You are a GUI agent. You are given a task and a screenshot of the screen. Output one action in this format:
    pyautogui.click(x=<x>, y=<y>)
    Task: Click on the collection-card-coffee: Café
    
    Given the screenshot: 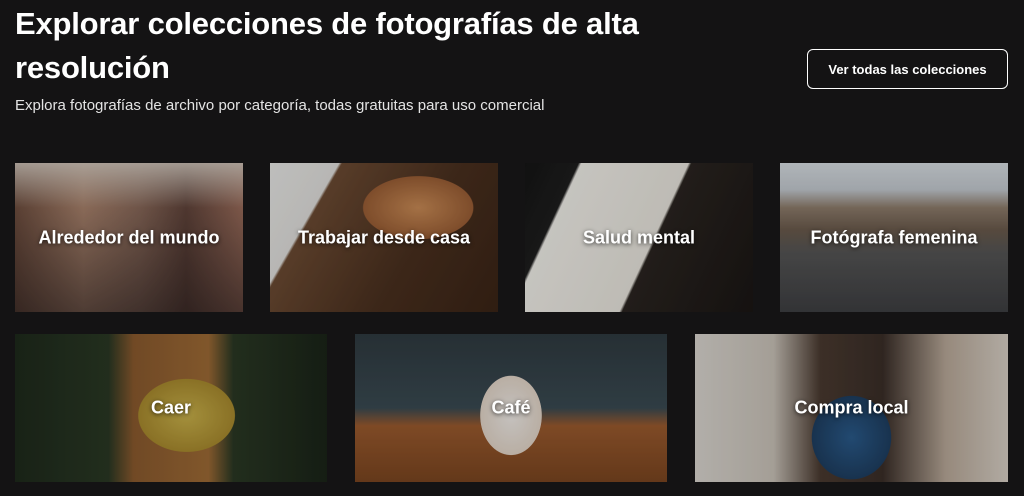 What is the action you would take?
    pyautogui.click(x=511, y=408)
    